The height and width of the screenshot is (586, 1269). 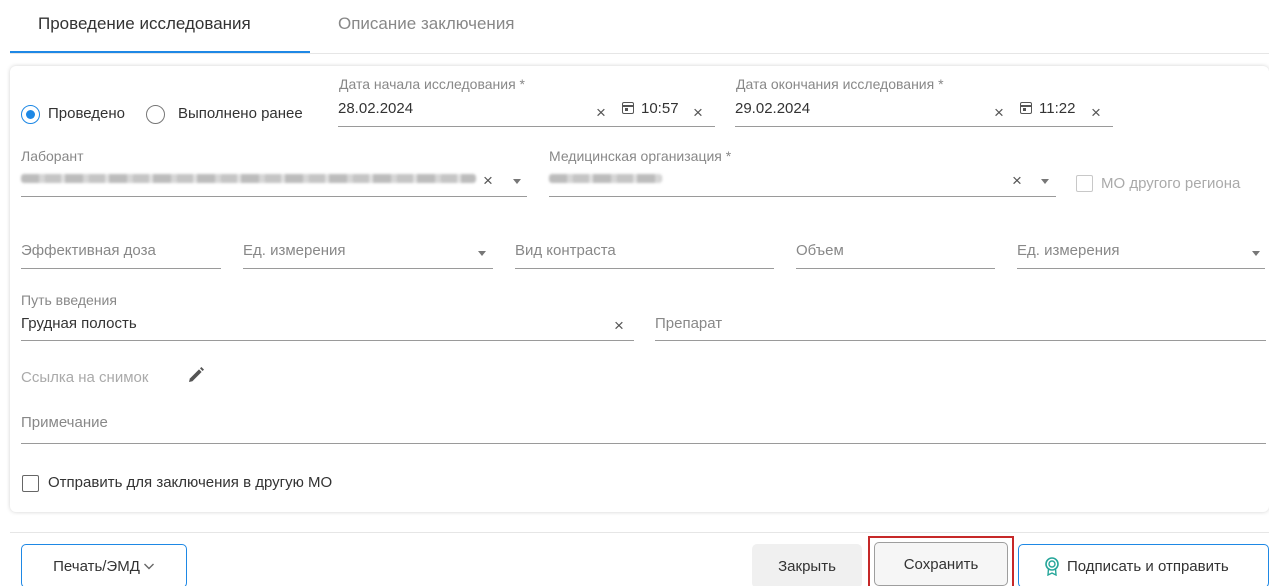 I want to click on volume-unit-select: Ед. измерения, so click(x=1068, y=250).